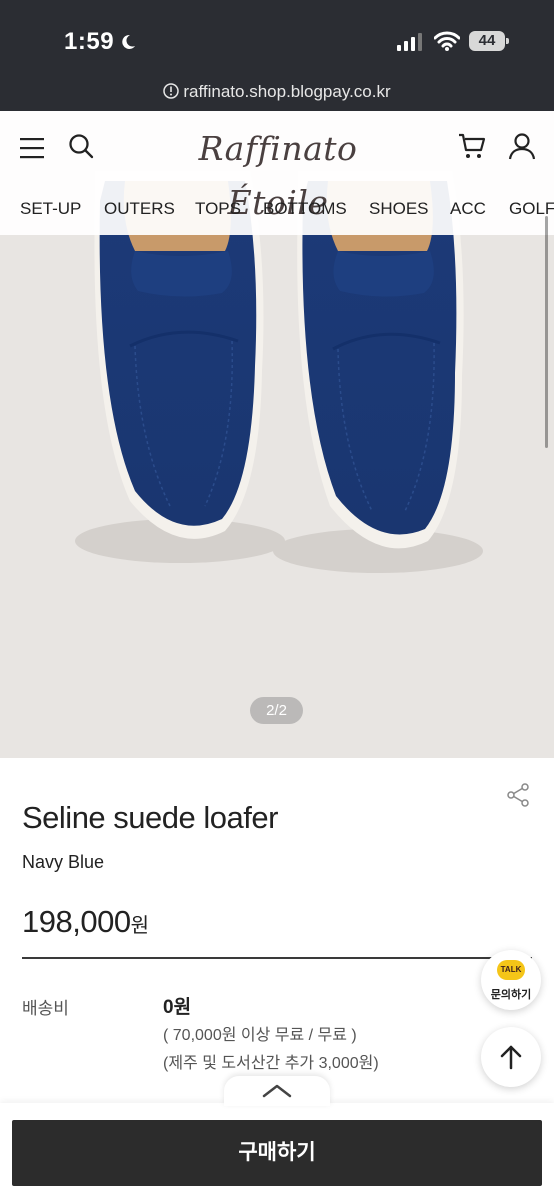  Describe the element at coordinates (447, 41) in the screenshot. I see `wifi-icon` at that location.